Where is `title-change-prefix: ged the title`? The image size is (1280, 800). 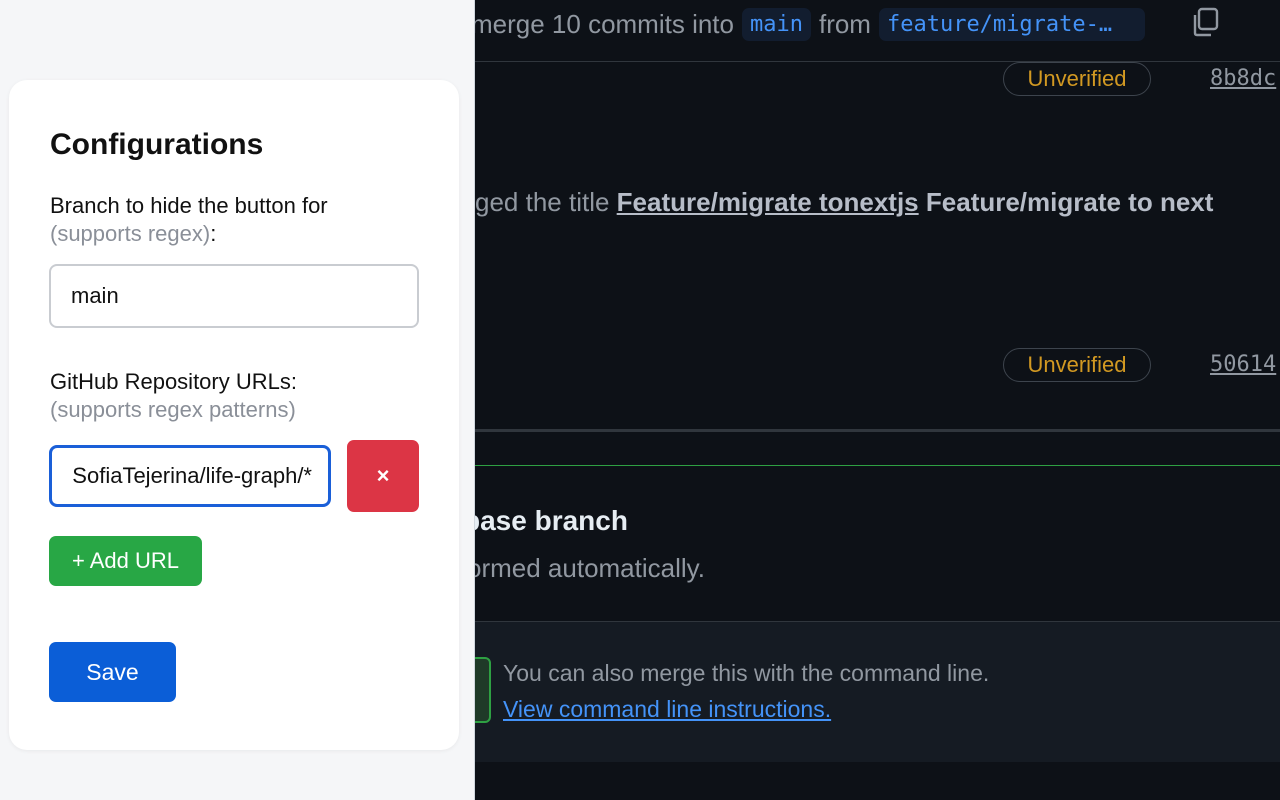
title-change-prefix: ged the title is located at coordinates (542, 202).